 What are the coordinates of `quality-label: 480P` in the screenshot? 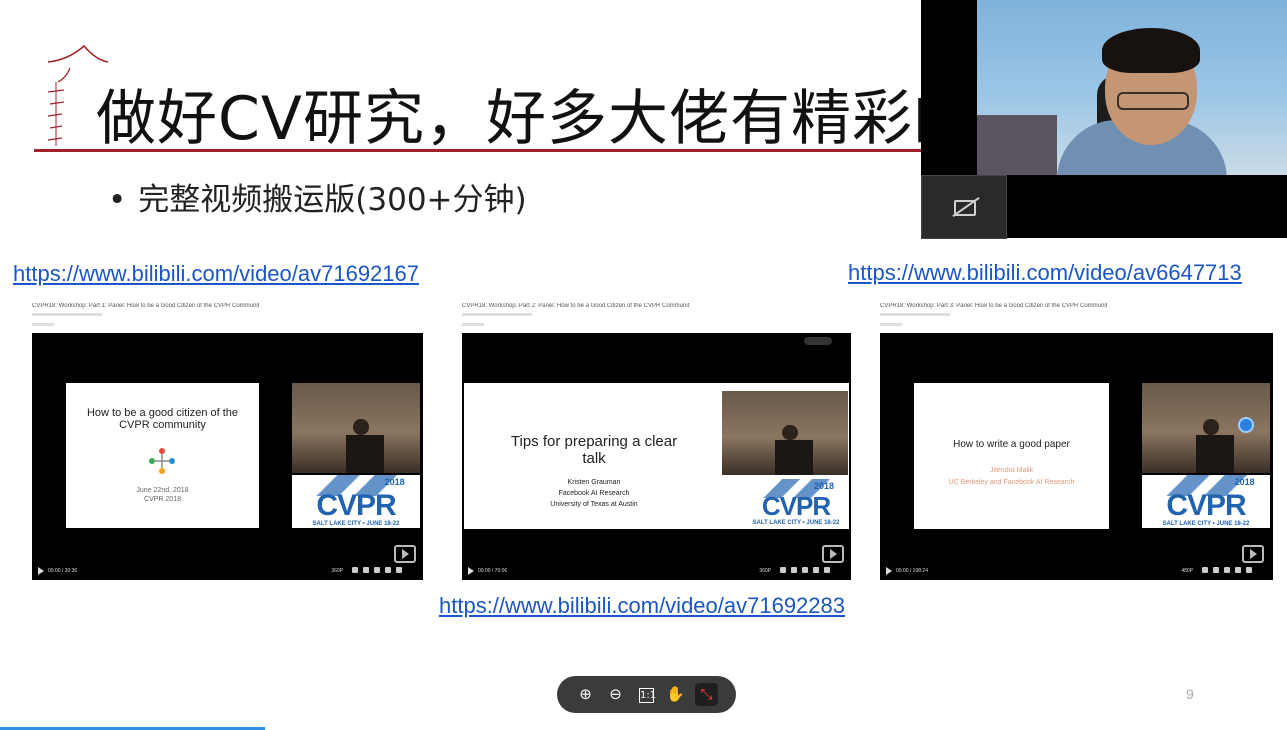 It's located at (1187, 571).